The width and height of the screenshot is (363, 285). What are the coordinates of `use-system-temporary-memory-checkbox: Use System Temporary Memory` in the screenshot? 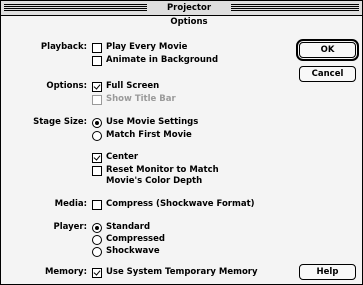 It's located at (175, 272).